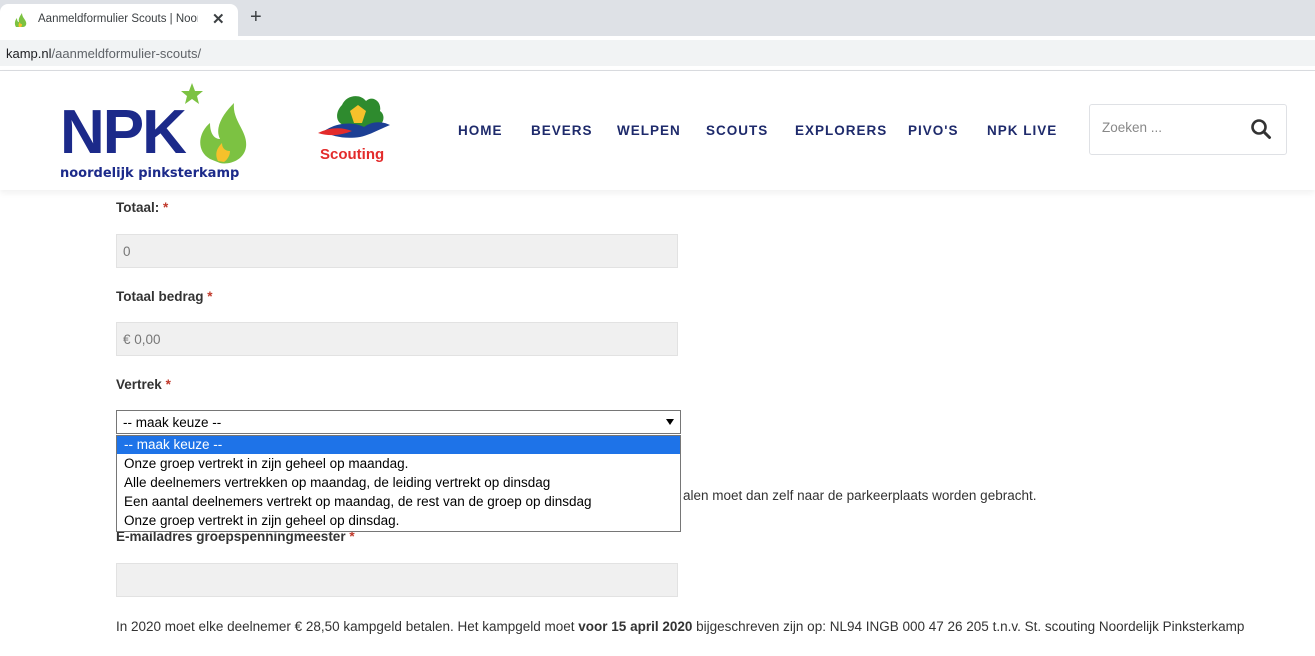 Image resolution: width=1315 pixels, height=656 pixels. I want to click on address-bar: kamp.nl/aanmeldformulier-scouts/, so click(657, 53).